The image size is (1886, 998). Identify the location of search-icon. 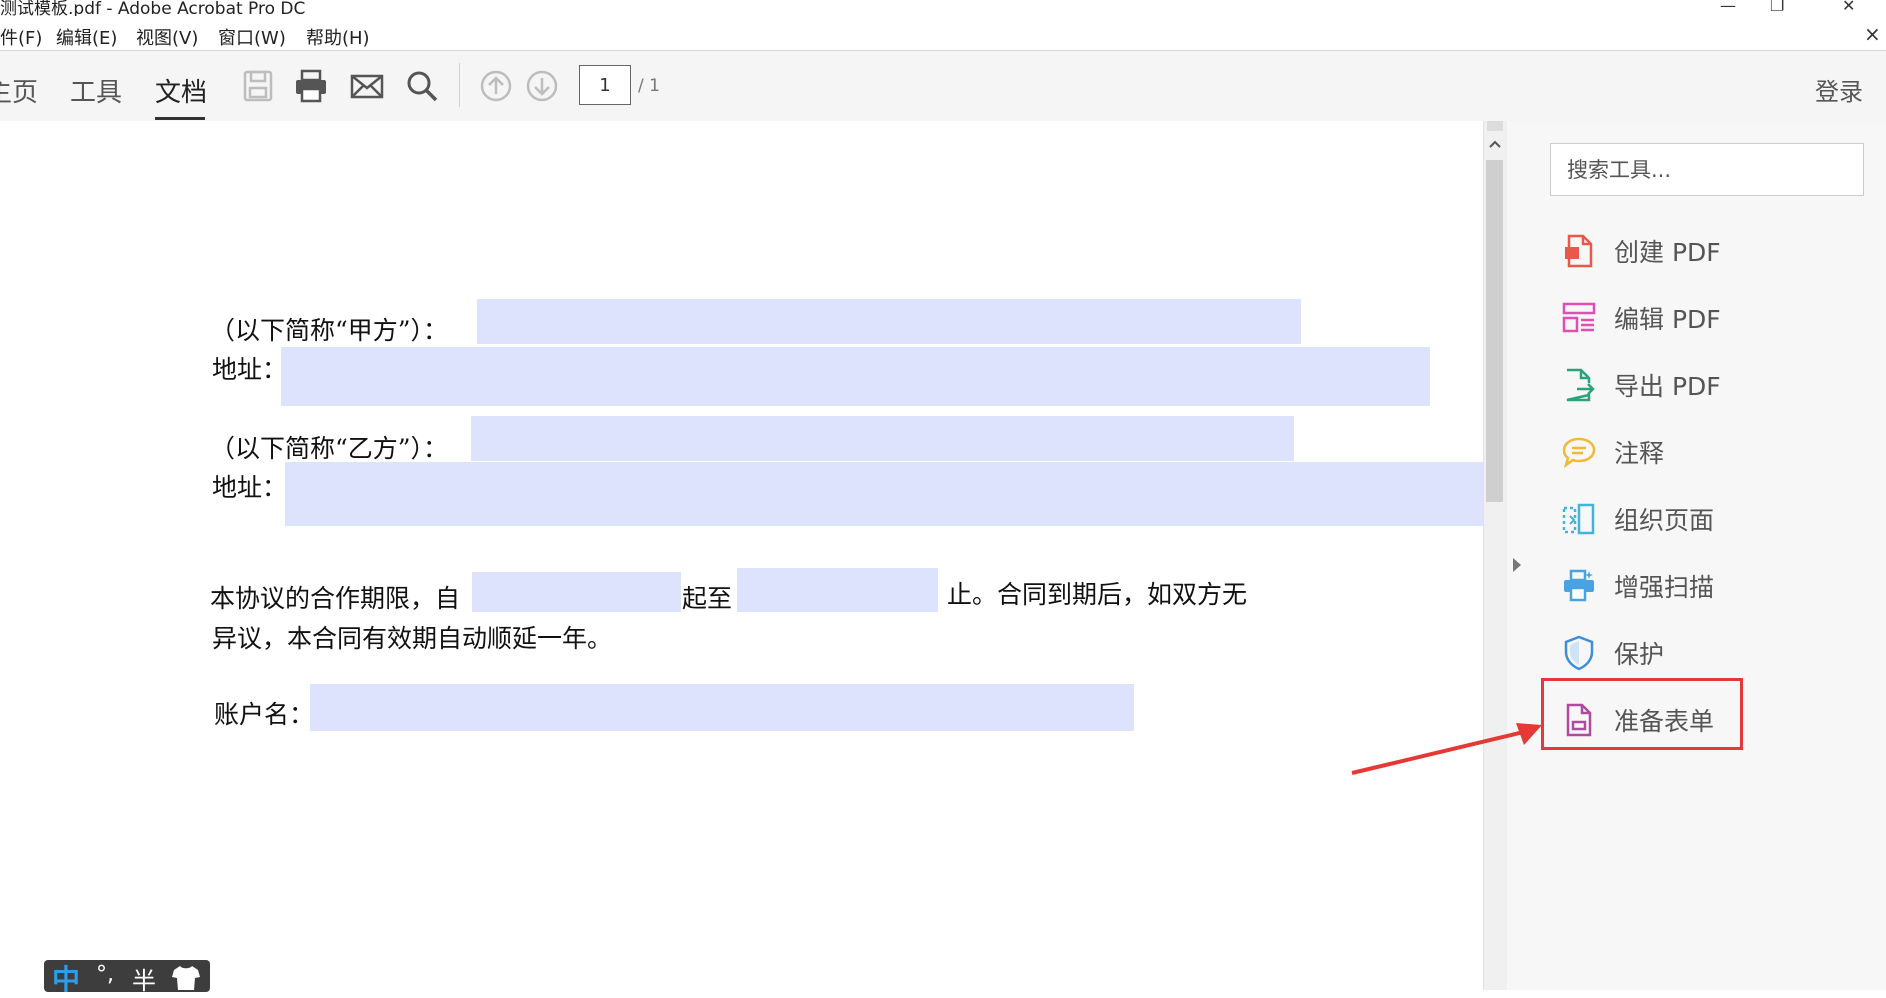
(422, 86).